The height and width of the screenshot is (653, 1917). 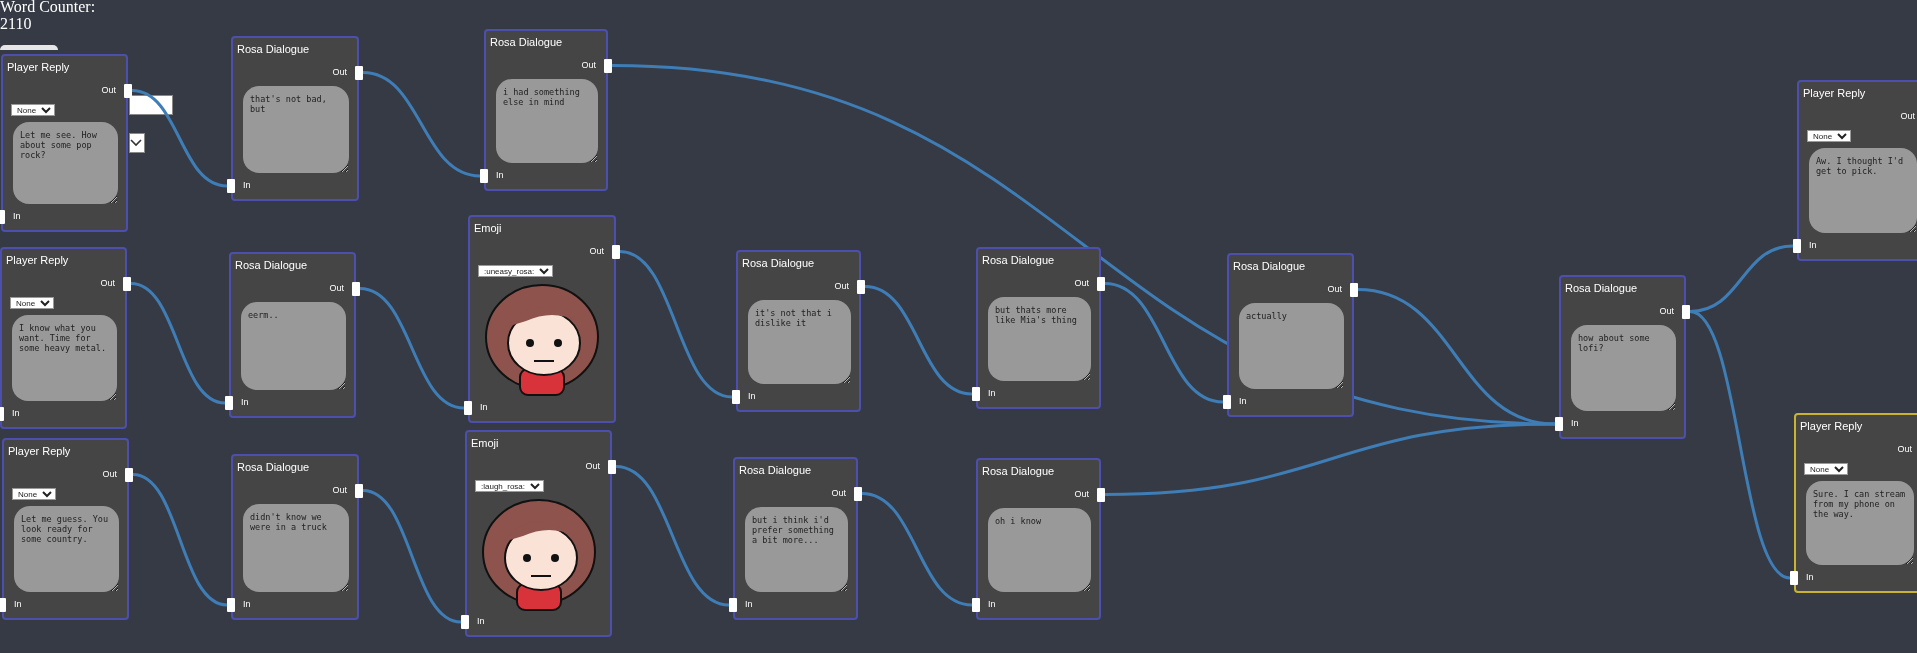 I want to click on text-field: I know what you want. Time for some heavy metal., so click(x=64, y=357).